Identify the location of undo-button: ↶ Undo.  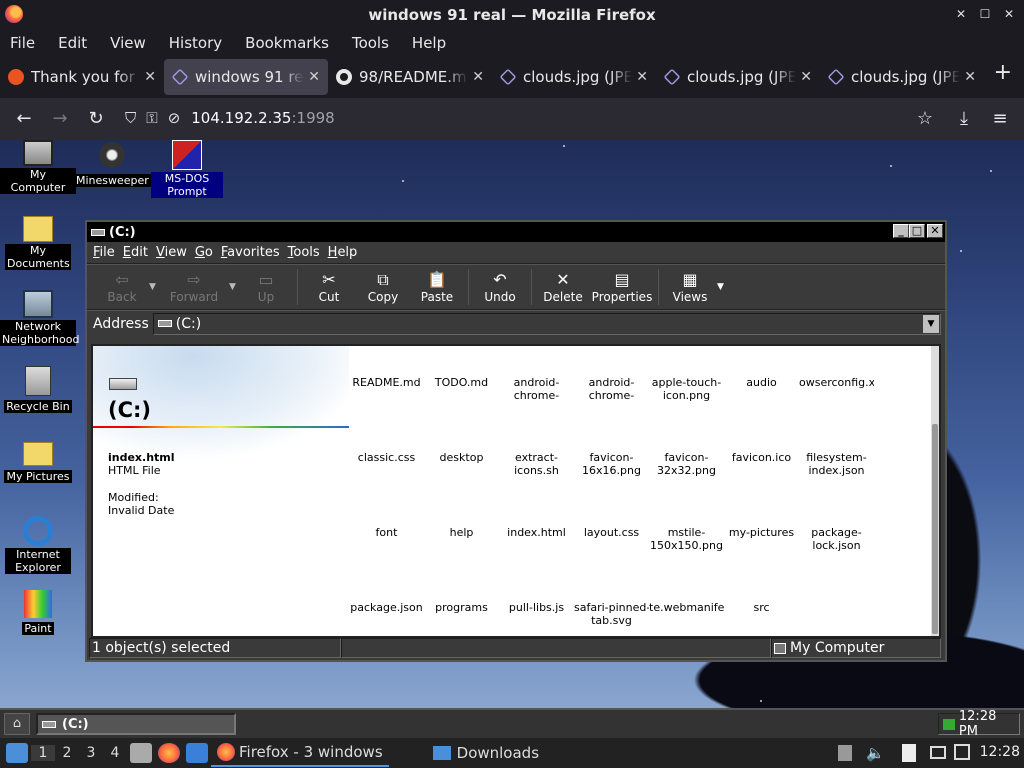
(500, 287).